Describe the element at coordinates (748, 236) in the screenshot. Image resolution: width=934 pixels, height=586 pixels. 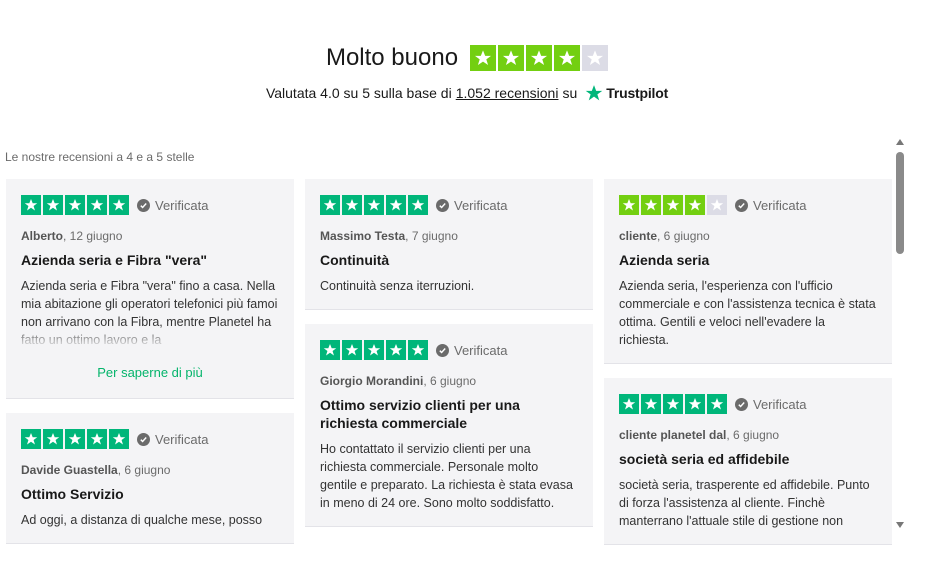
I see `review-author: cliente, 6 giugno` at that location.